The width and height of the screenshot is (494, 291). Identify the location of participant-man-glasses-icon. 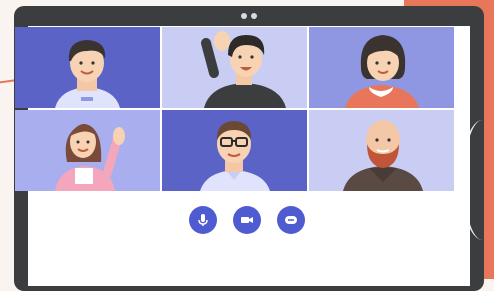
(234, 150).